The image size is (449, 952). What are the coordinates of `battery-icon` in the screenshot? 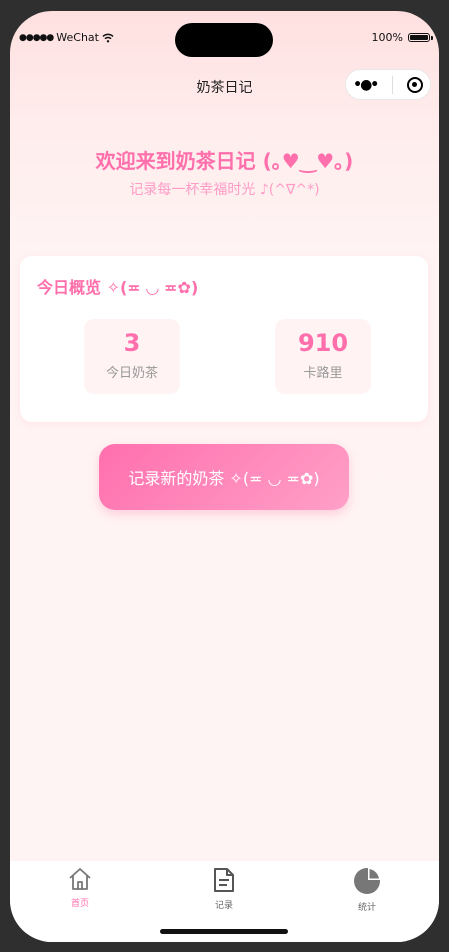 It's located at (420, 37).